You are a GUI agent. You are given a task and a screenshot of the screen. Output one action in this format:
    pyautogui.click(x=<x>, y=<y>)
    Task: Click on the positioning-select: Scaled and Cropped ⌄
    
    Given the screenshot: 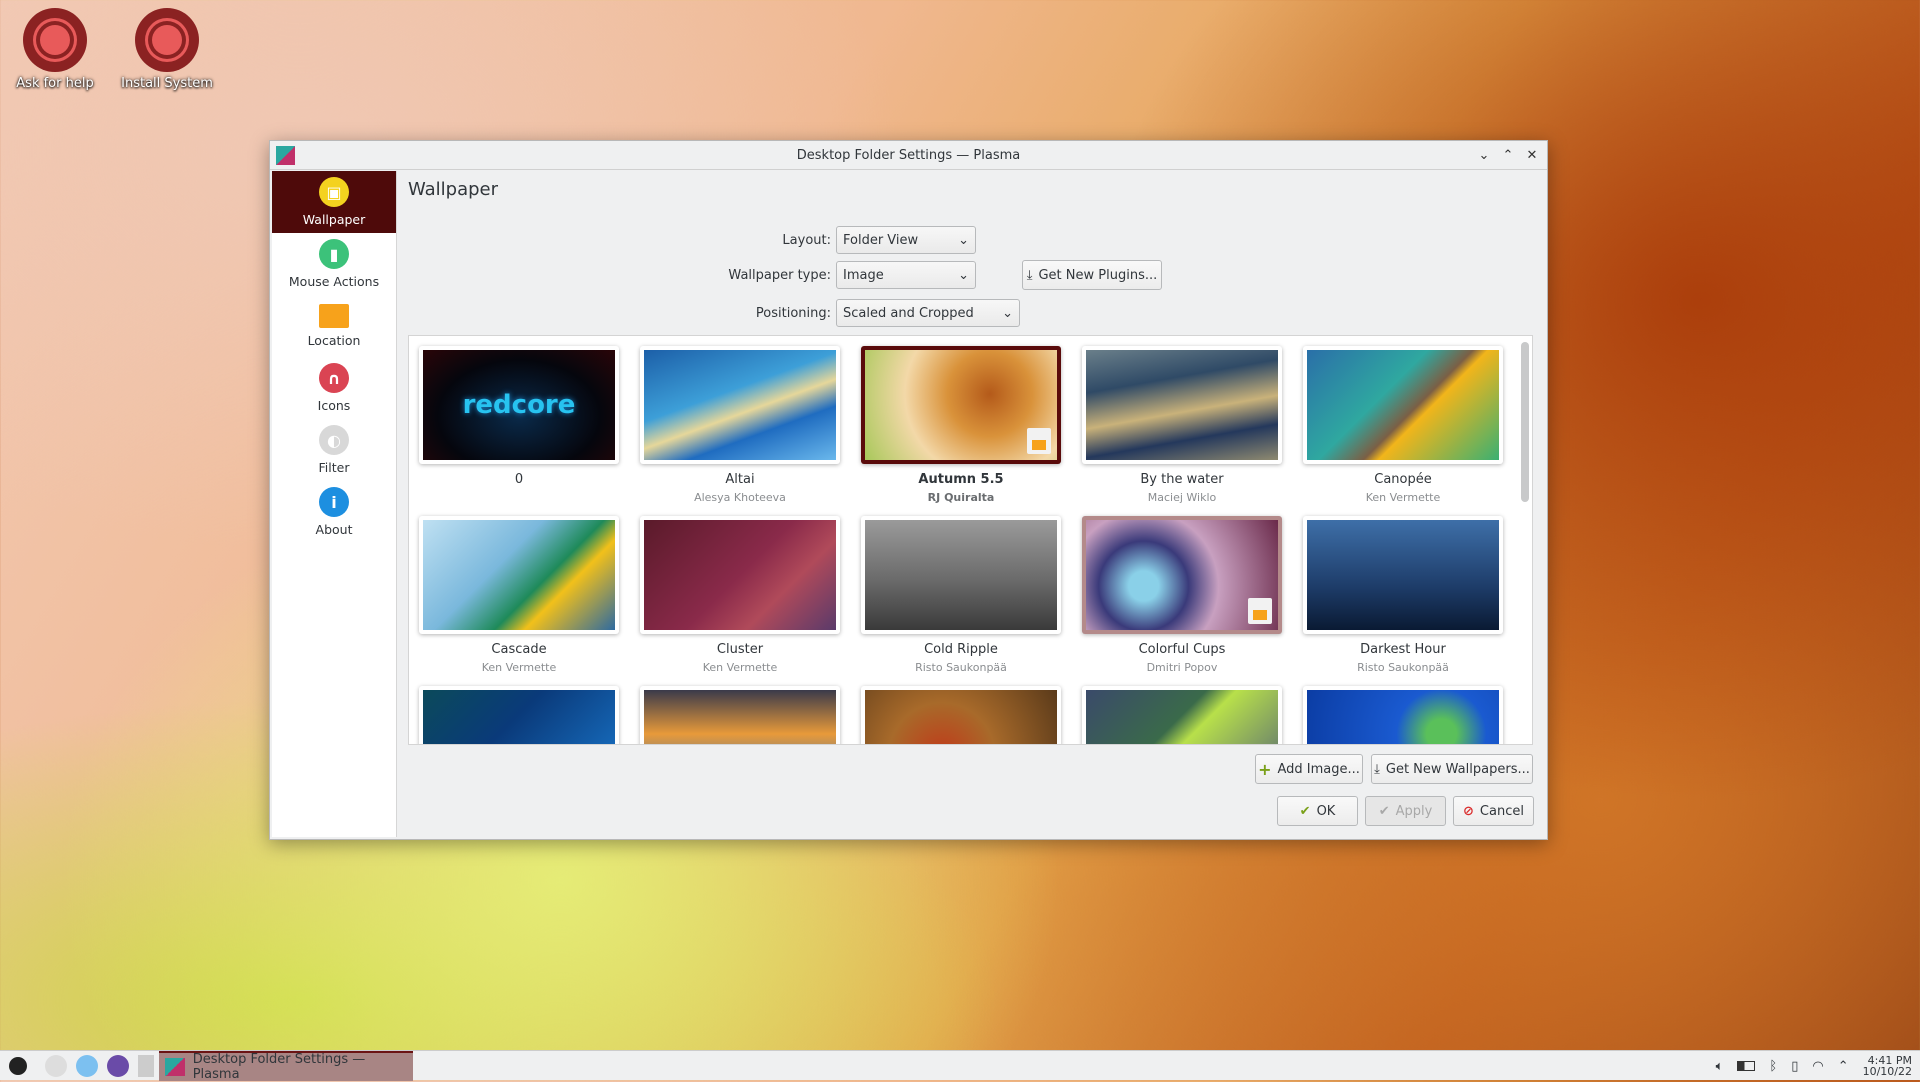 What is the action you would take?
    pyautogui.click(x=928, y=313)
    